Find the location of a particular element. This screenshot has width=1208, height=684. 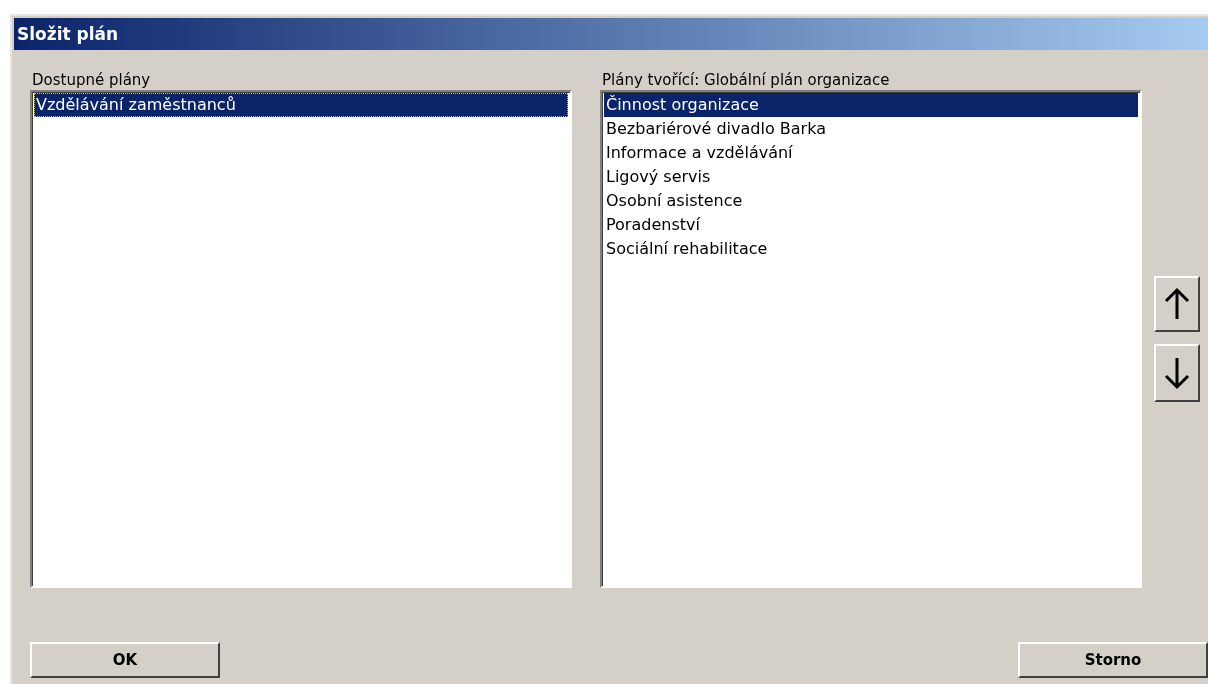

list-item: Poradenství is located at coordinates (871, 225).